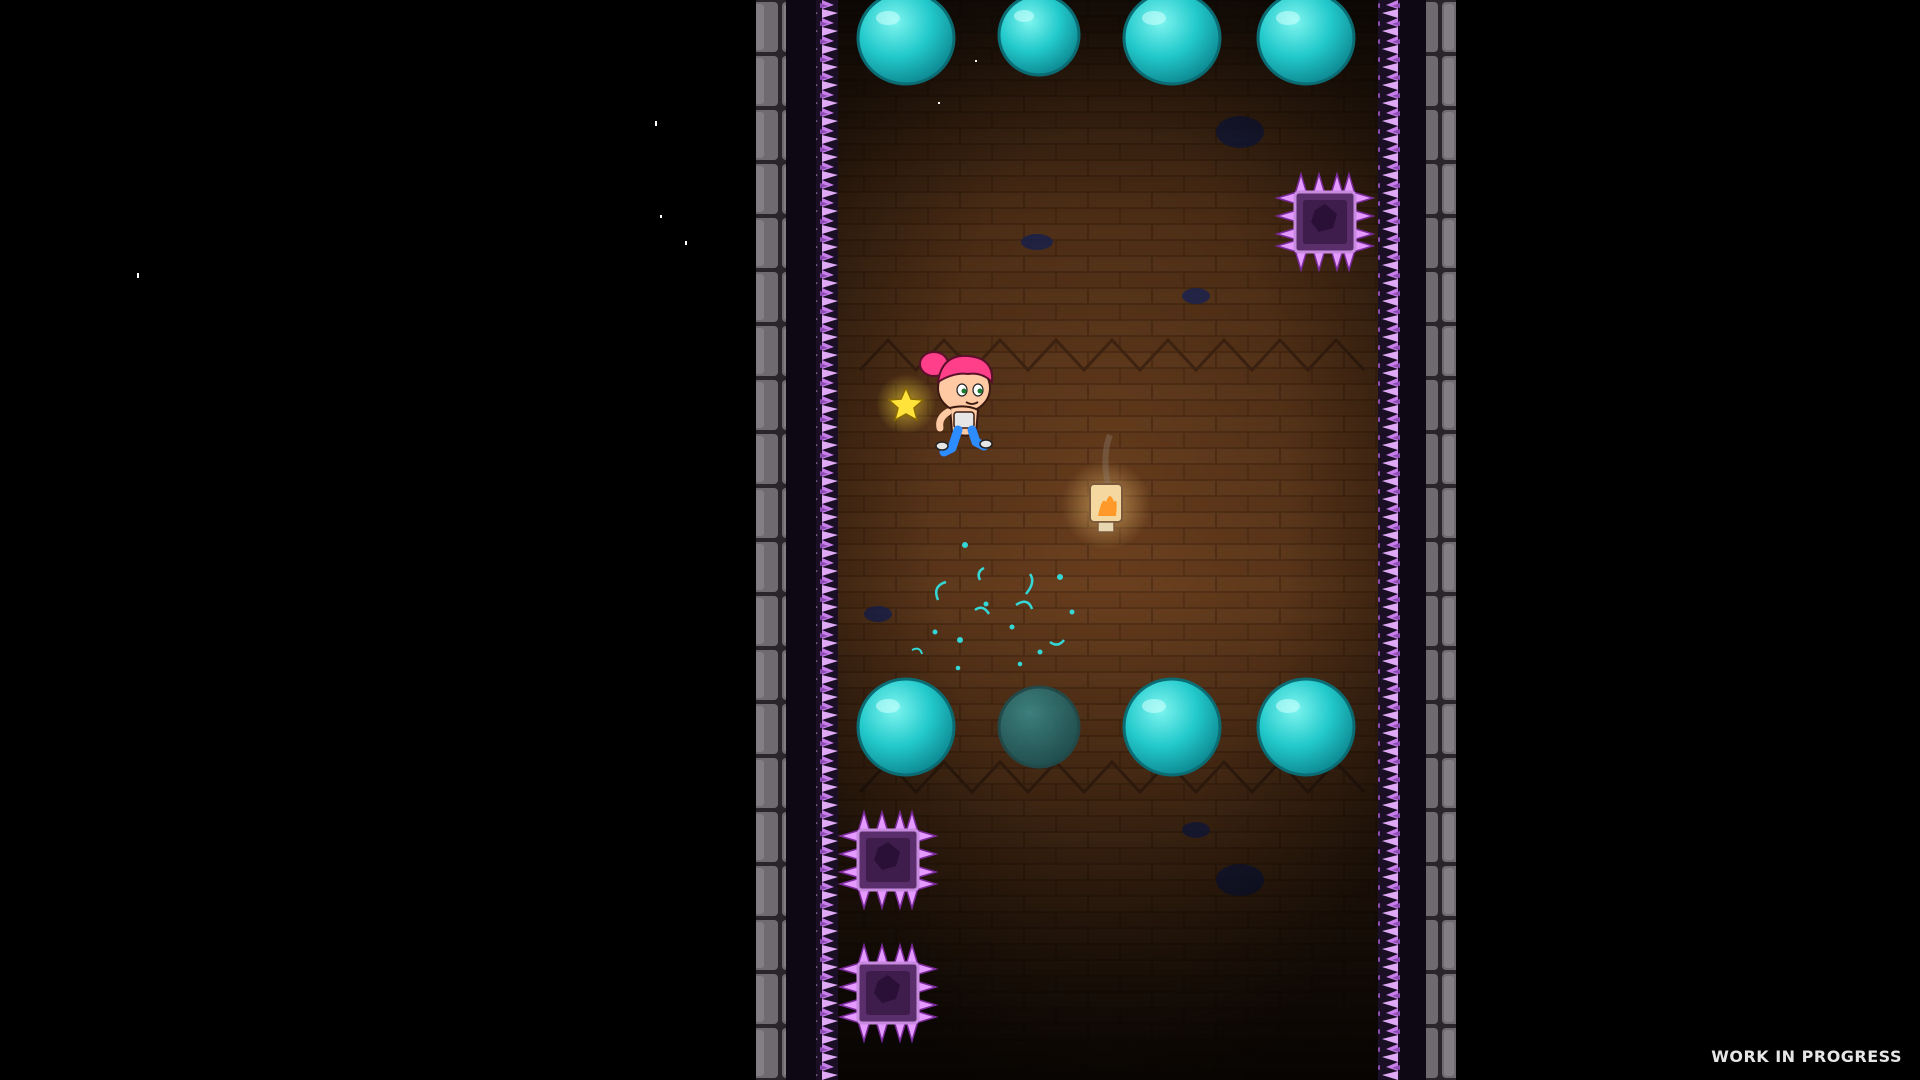 This screenshot has width=1920, height=1080. Describe the element at coordinates (797, 540) in the screenshot. I see `left-wall` at that location.